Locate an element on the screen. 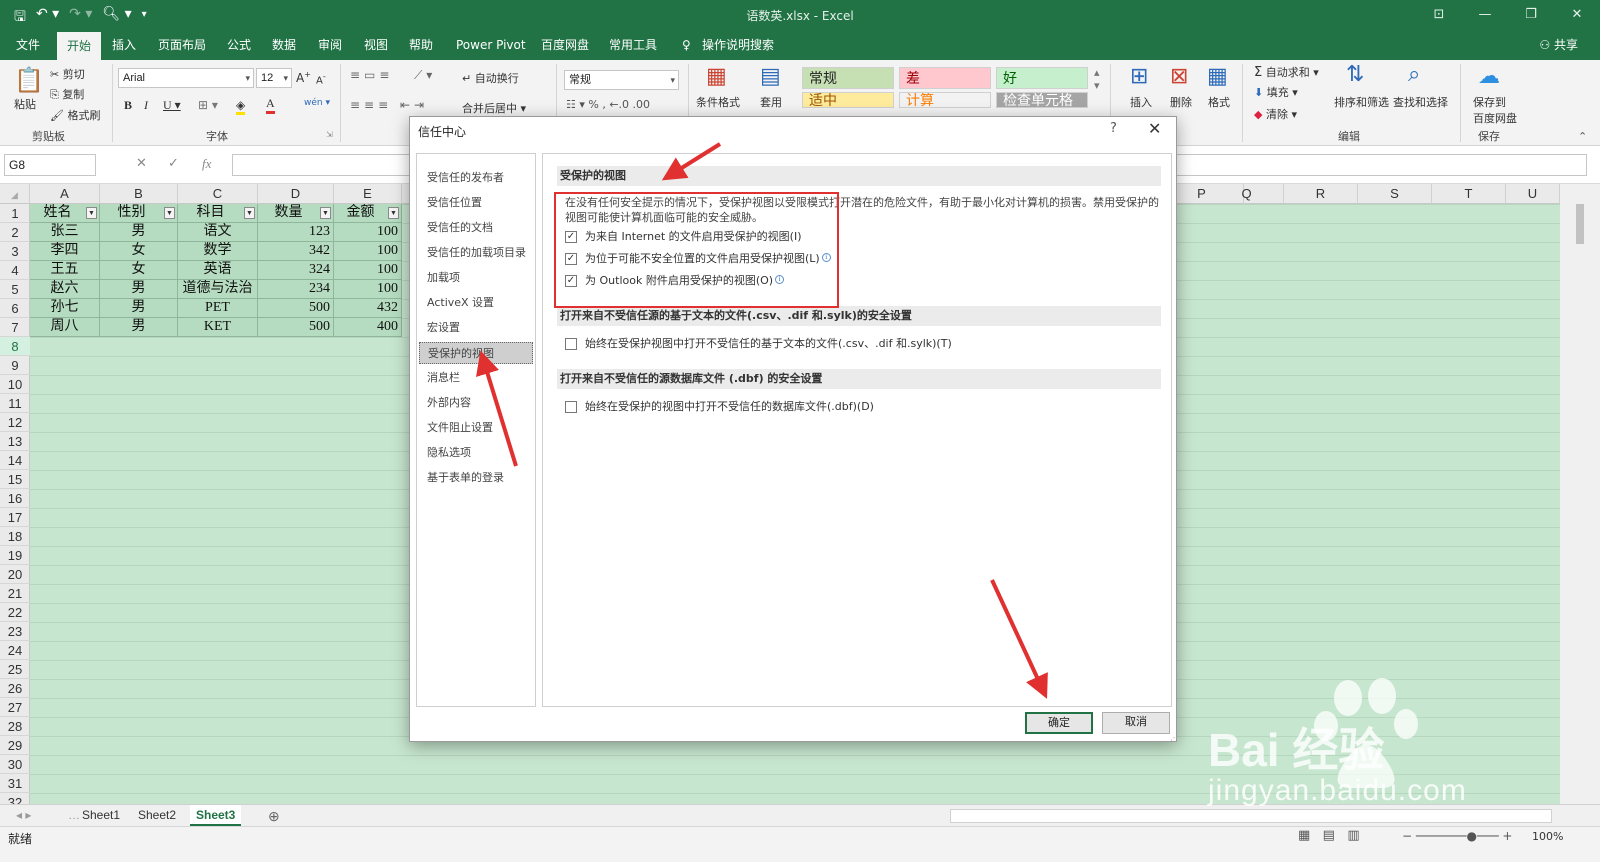 The width and height of the screenshot is (1600, 862). arrow-to-ok-button is located at coordinates (1019, 639).